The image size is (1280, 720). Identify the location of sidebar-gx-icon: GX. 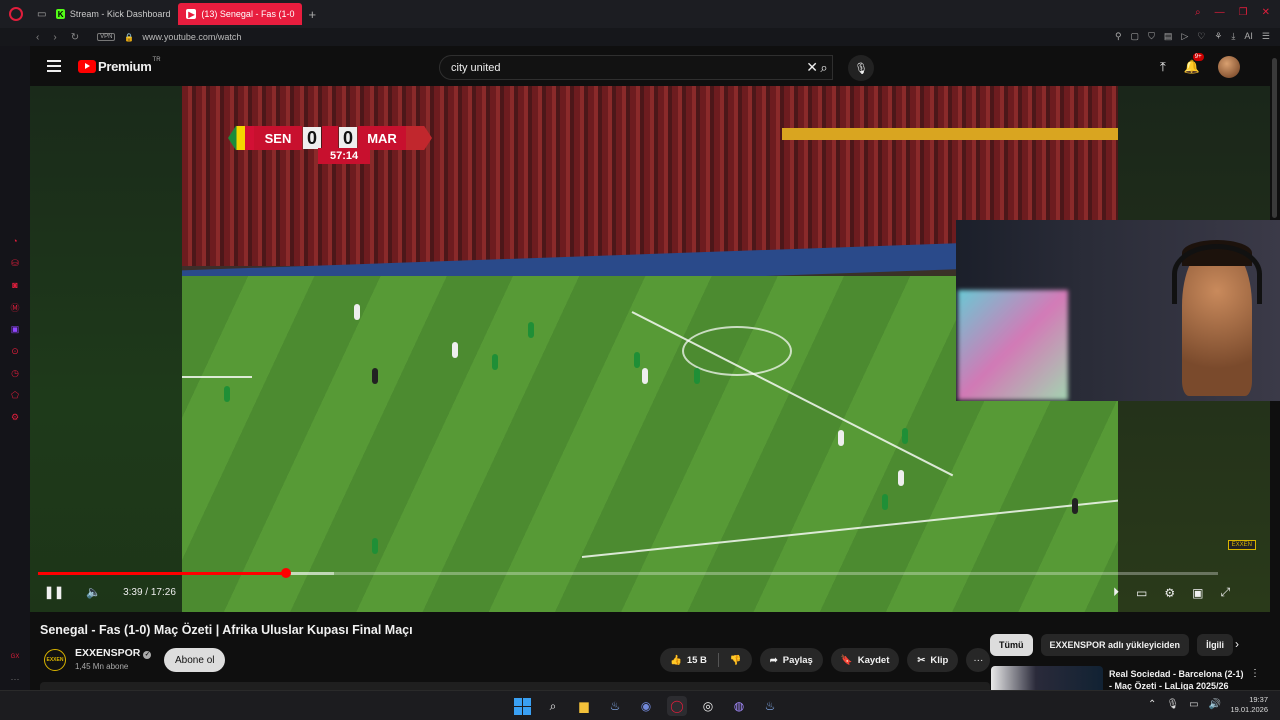
(15, 657).